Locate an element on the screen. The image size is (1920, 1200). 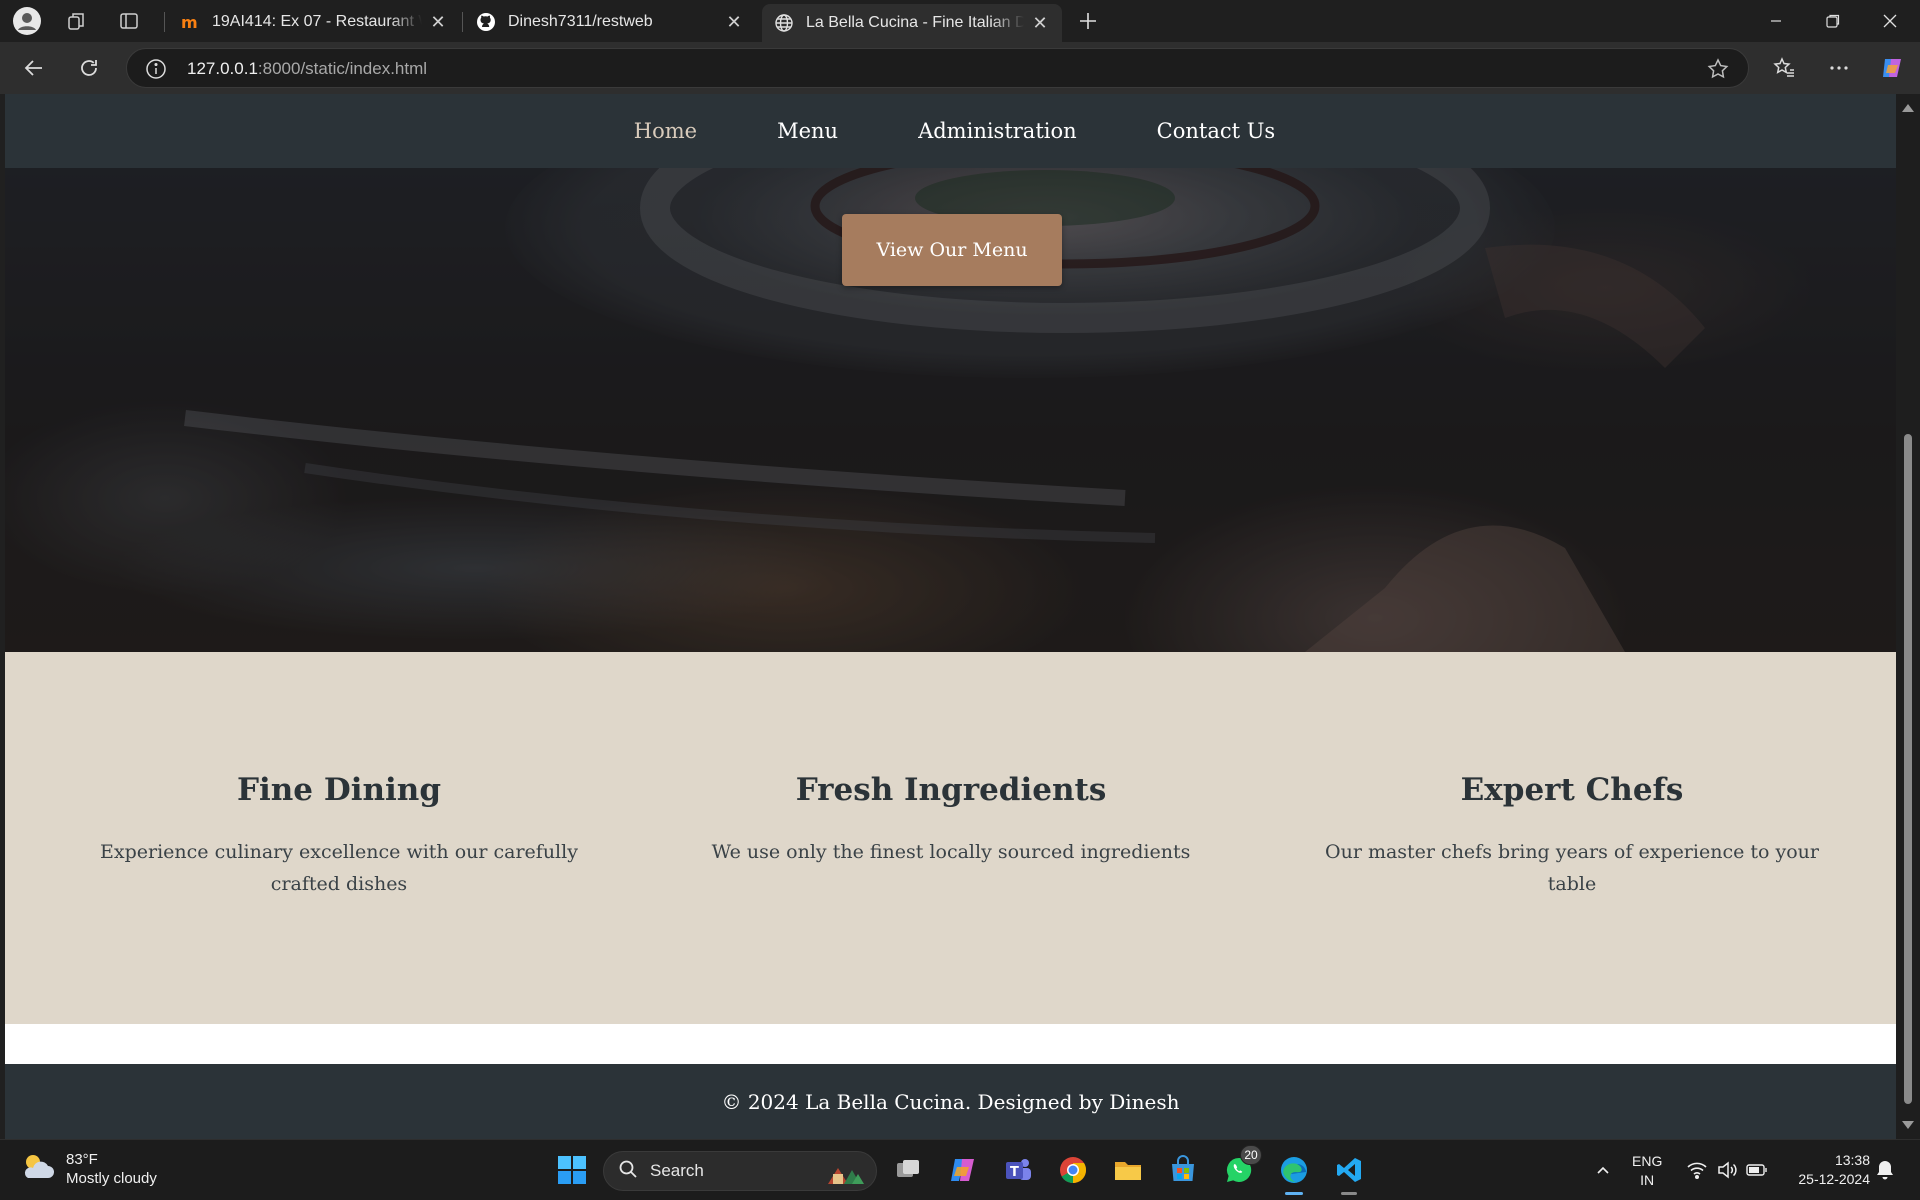
tab-github-restweb: Dinesh7311/restweb ✕ is located at coordinates (610, 22).